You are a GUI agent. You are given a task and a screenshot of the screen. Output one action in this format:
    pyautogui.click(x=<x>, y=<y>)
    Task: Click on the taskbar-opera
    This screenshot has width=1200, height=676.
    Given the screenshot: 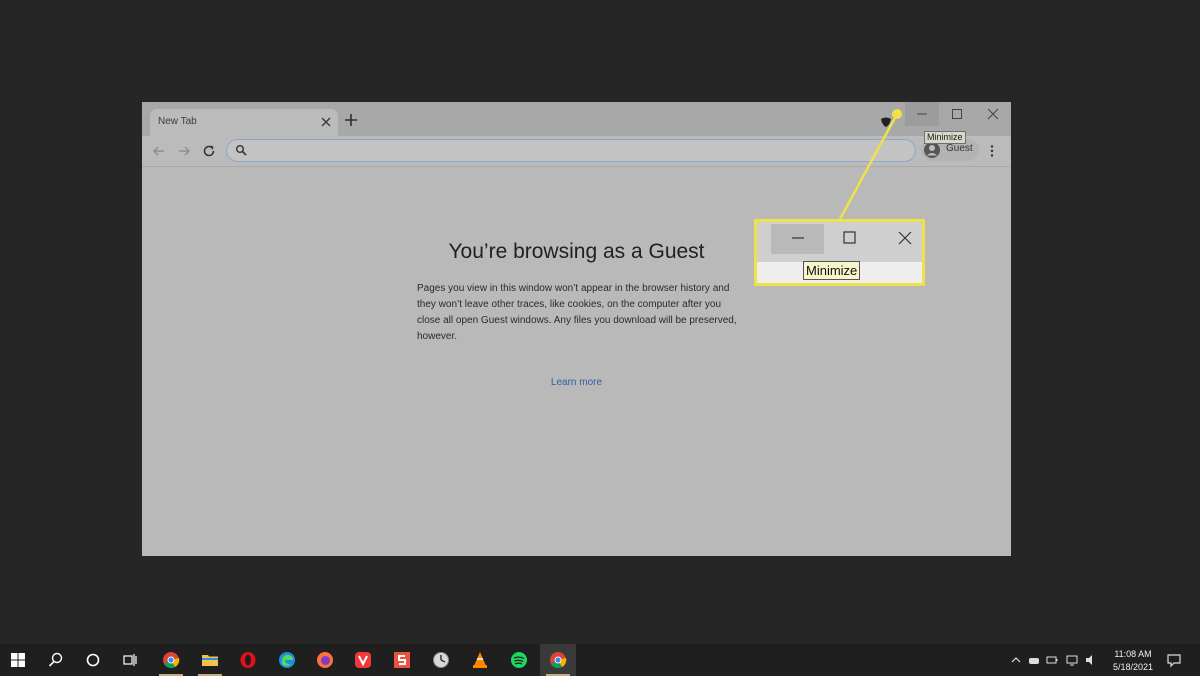 What is the action you would take?
    pyautogui.click(x=248, y=660)
    